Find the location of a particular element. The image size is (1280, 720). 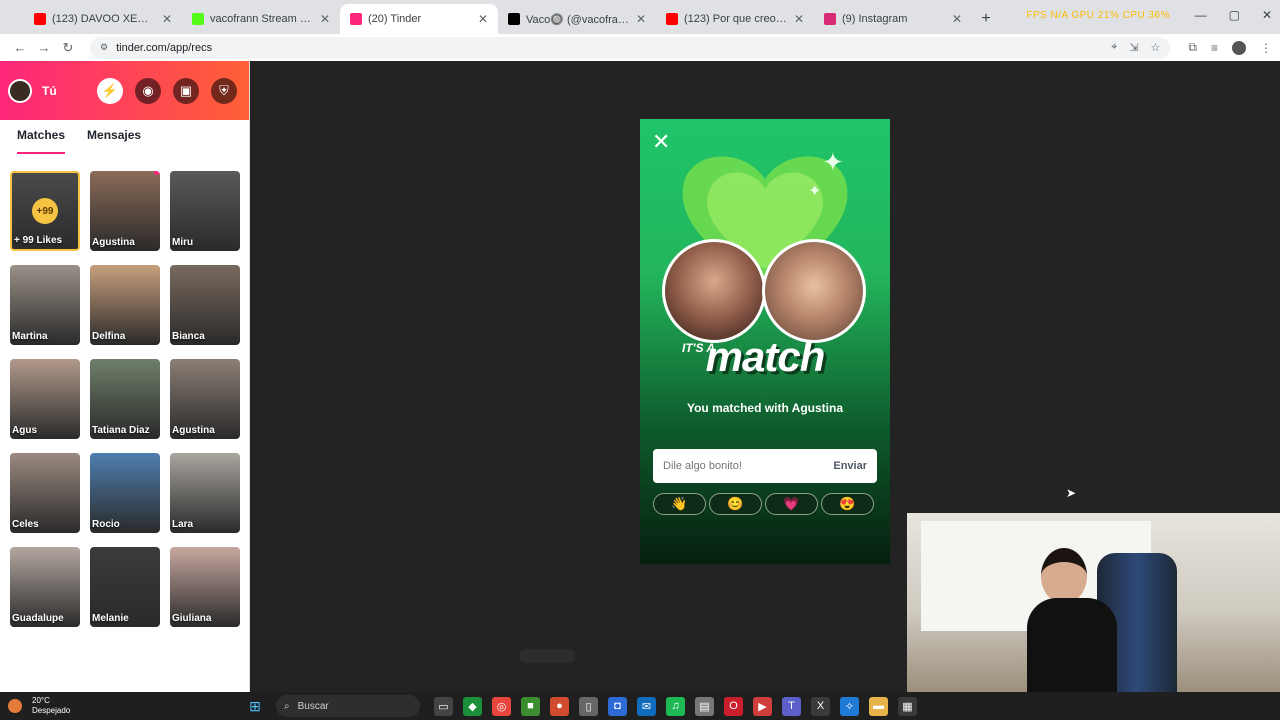

file-icon: ▯ is located at coordinates (588, 706).